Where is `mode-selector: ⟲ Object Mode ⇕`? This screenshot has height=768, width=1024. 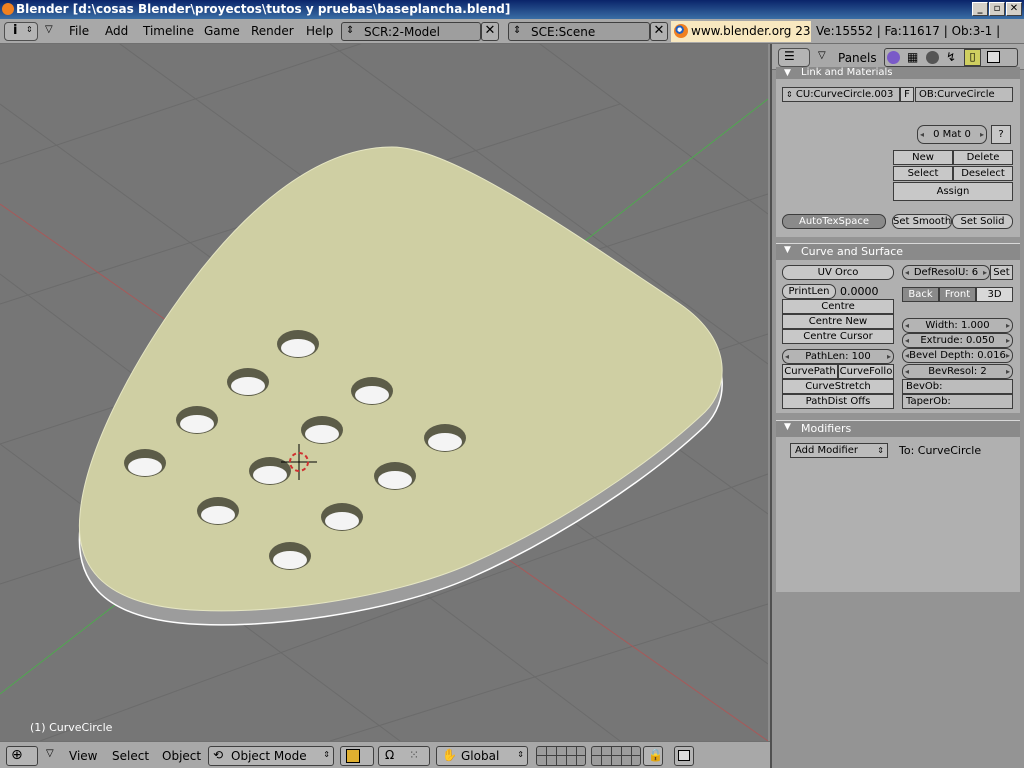
mode-selector: ⟲ Object Mode ⇕ is located at coordinates (271, 756).